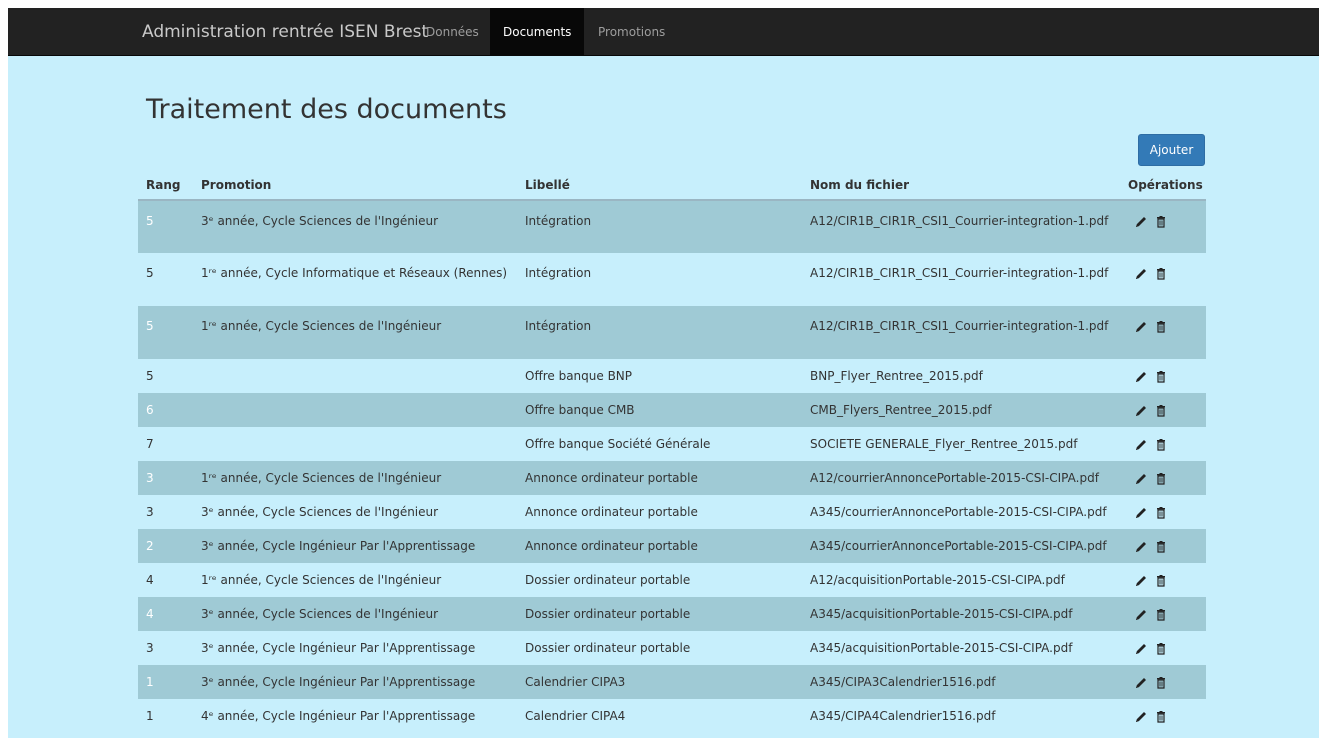  Describe the element at coordinates (165, 546) in the screenshot. I see `cell-rang: 2` at that location.